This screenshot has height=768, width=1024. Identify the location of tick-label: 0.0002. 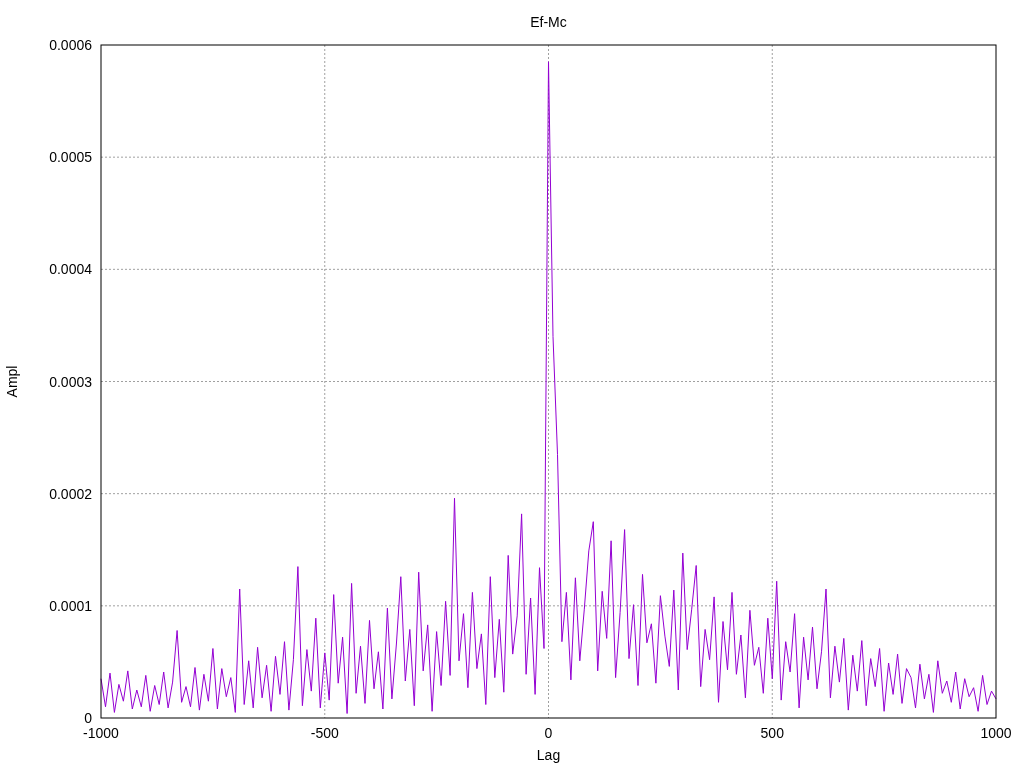
(70, 493).